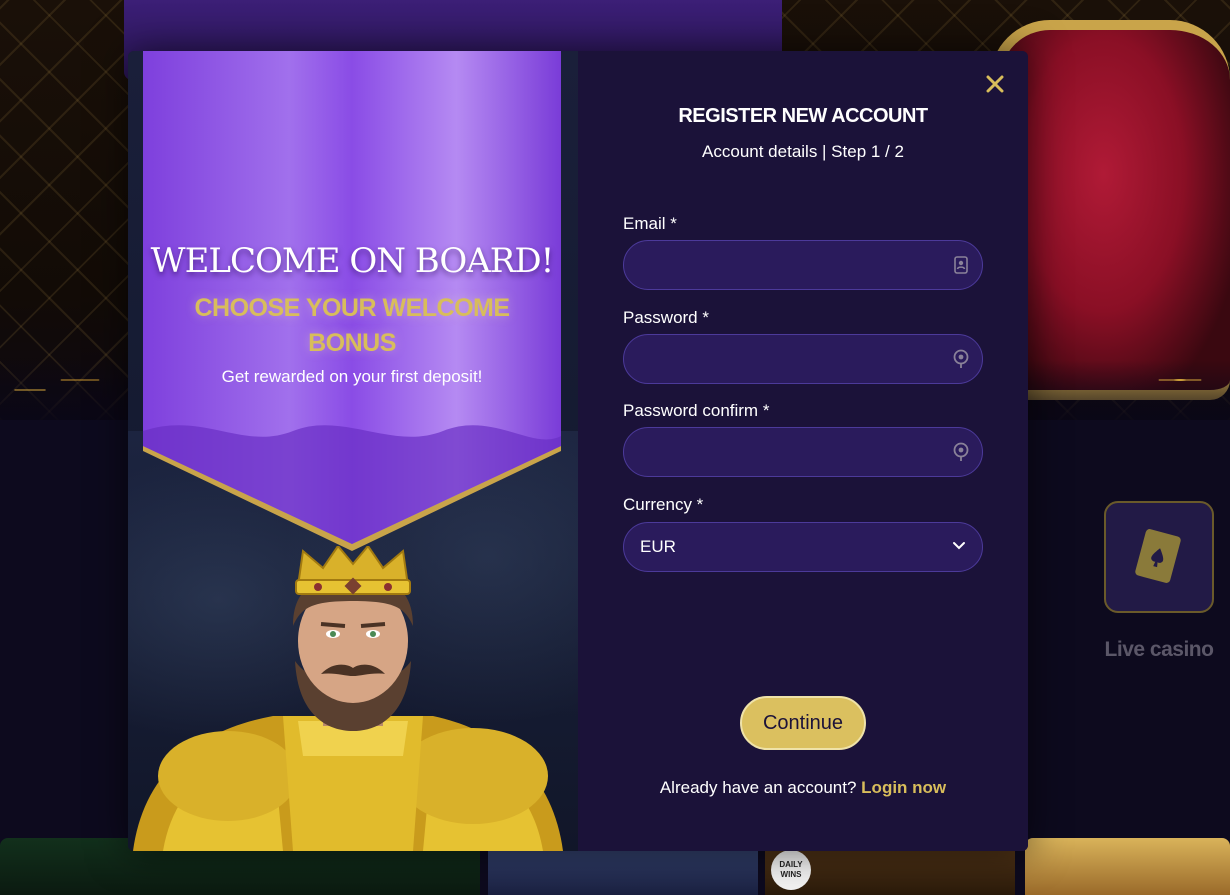  I want to click on game-thumbnail, so click(1127, 866).